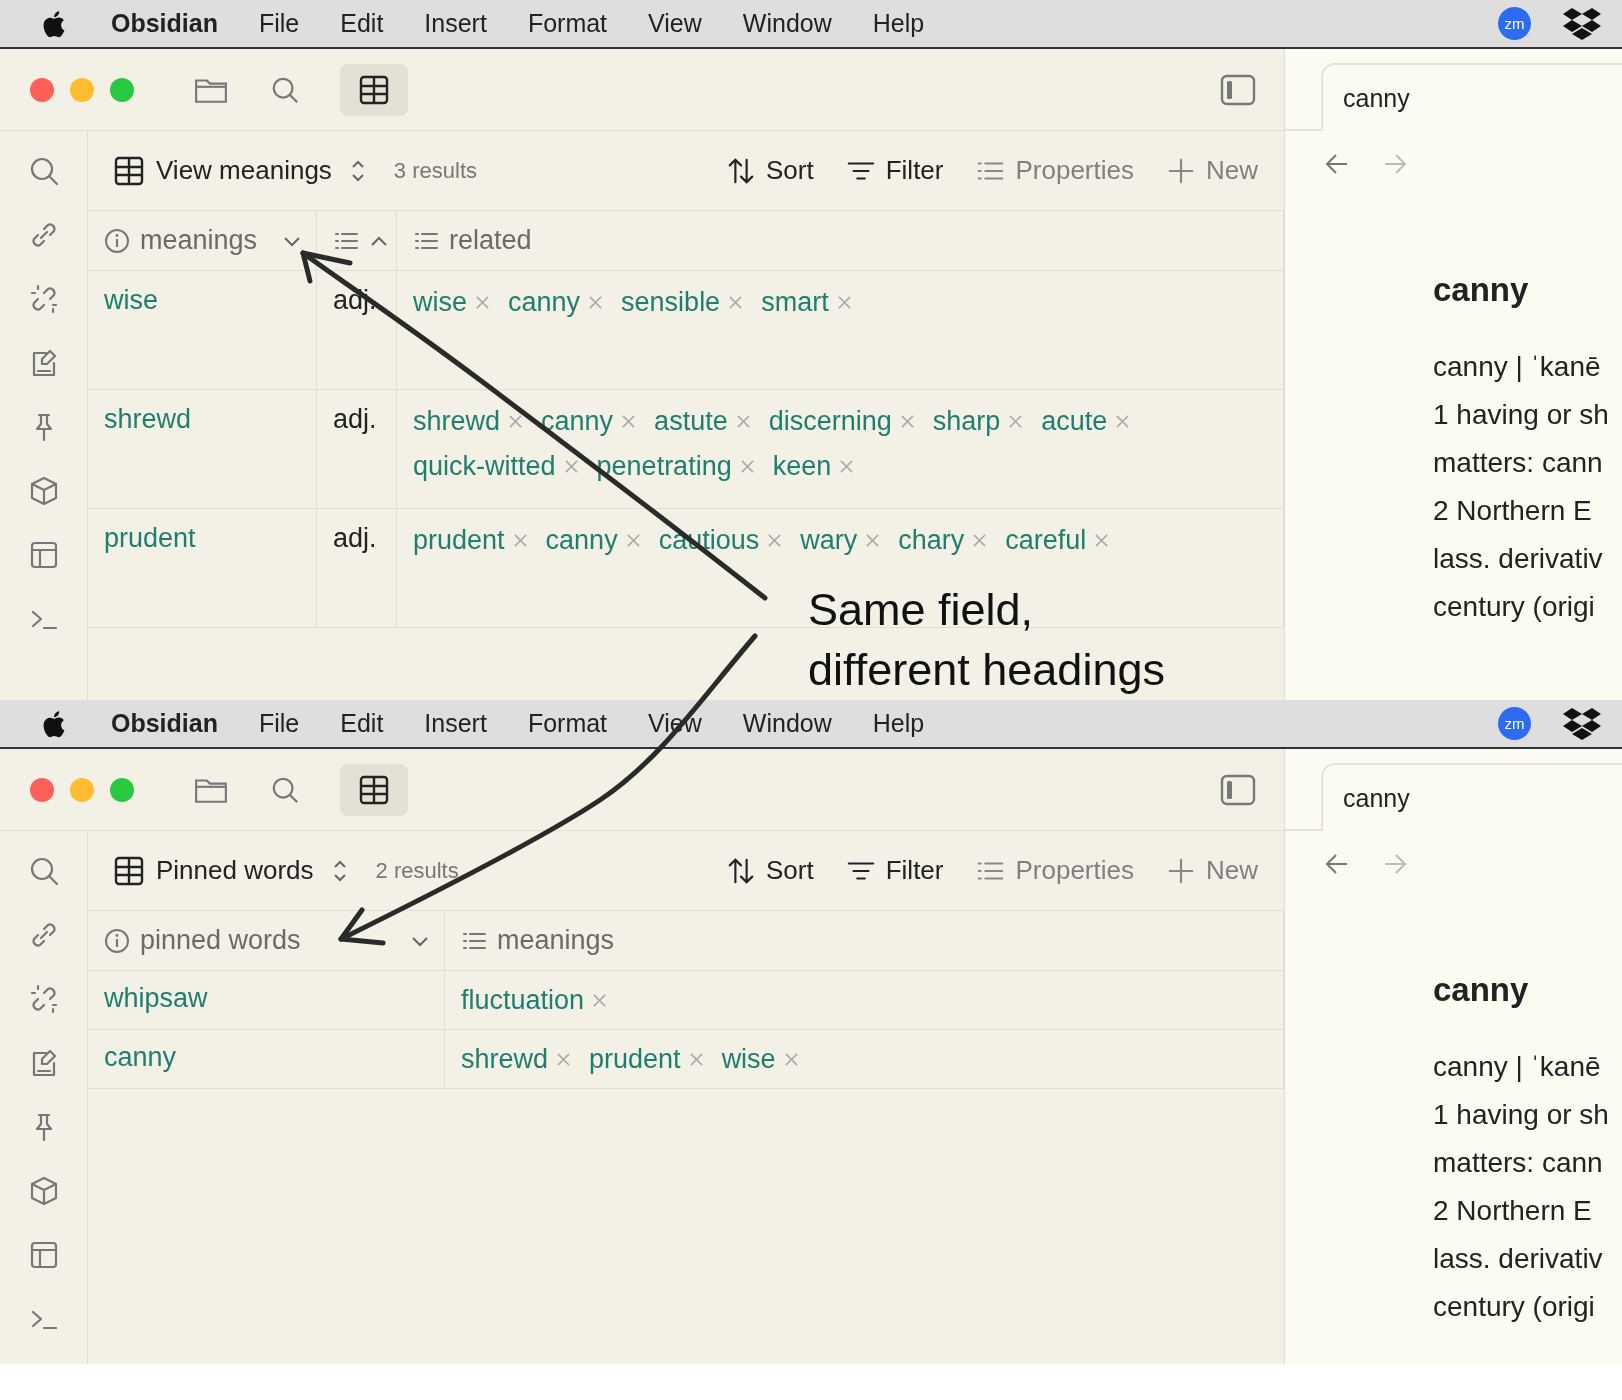 This screenshot has height=1400, width=1622. Describe the element at coordinates (1046, 540) in the screenshot. I see `list-value: careful` at that location.